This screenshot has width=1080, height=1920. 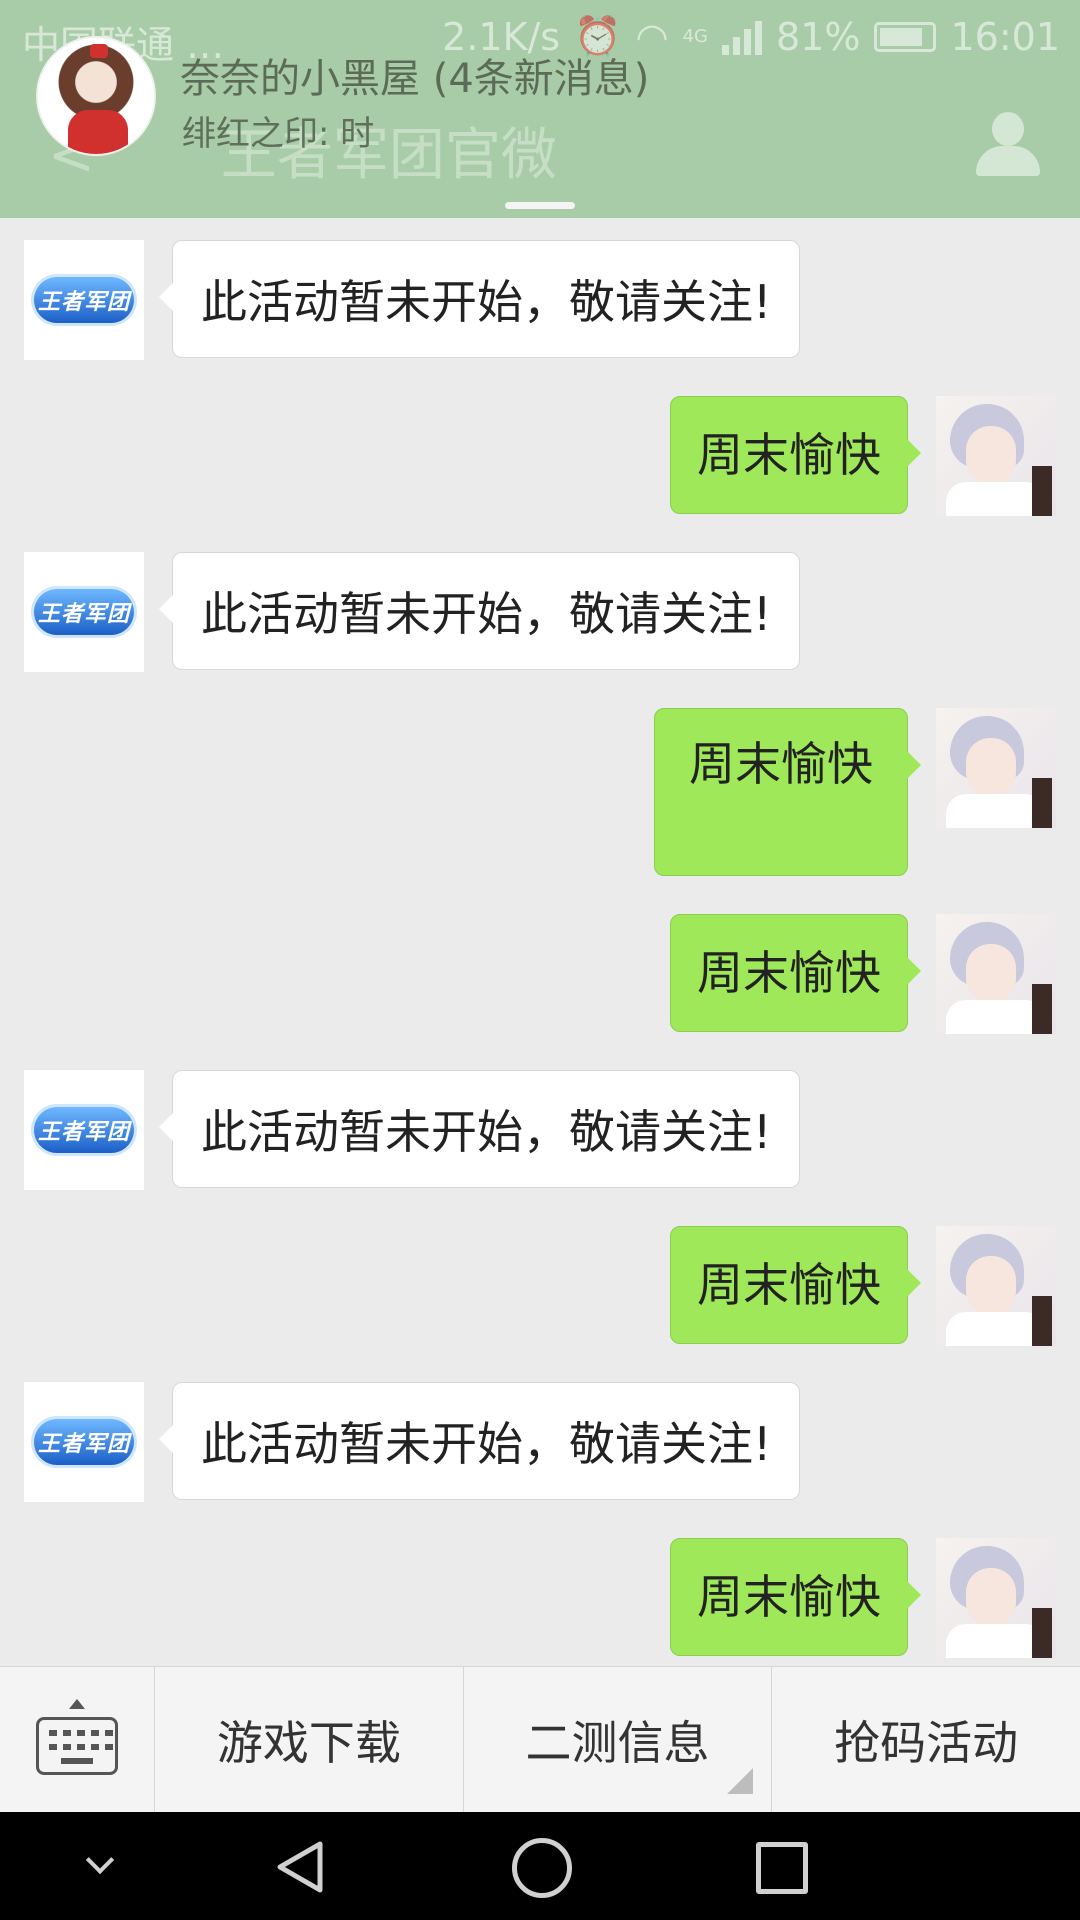 I want to click on battery-icon, so click(x=905, y=36).